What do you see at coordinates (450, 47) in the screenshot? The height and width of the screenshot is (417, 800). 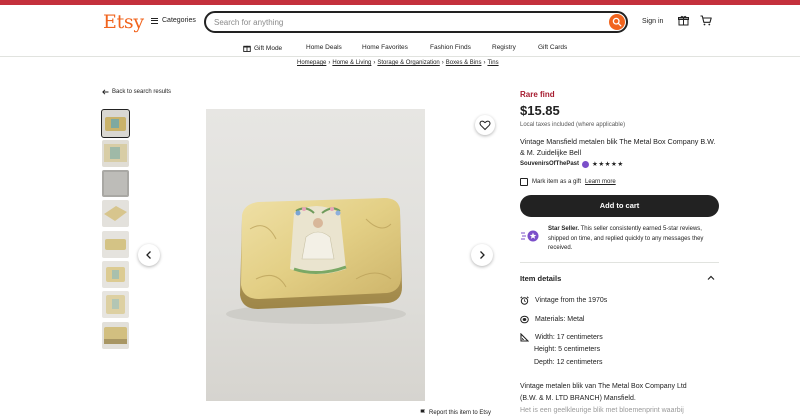 I see `nav-fashion-finds: Fashion Finds` at bounding box center [450, 47].